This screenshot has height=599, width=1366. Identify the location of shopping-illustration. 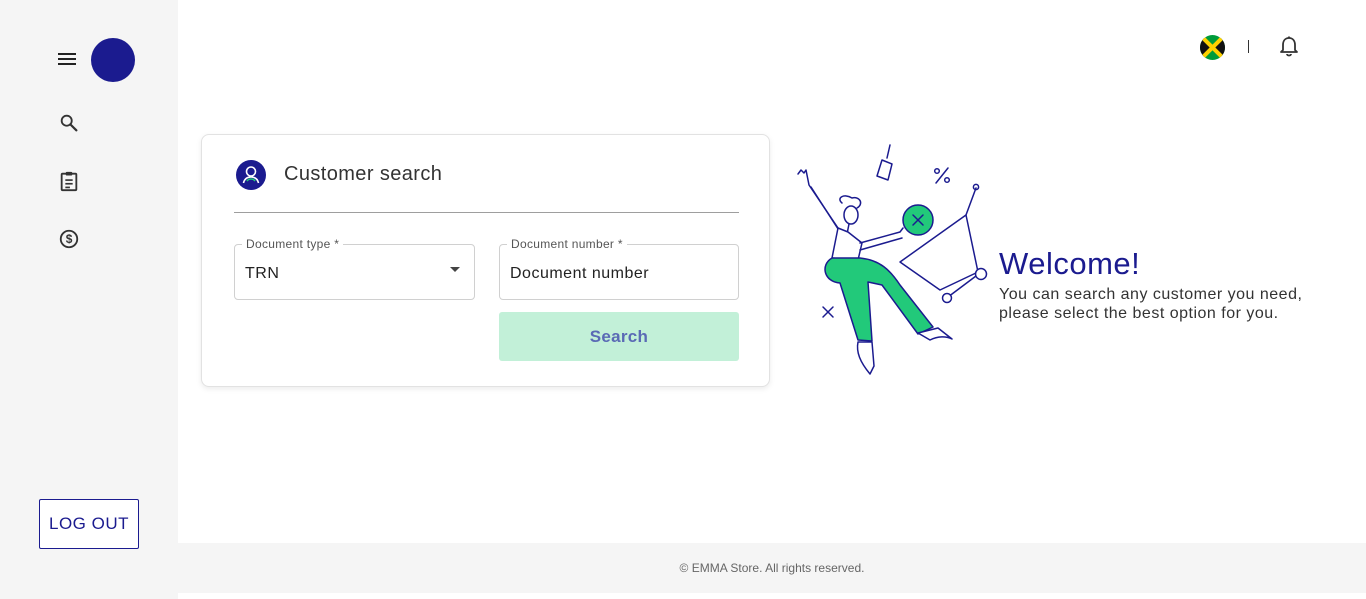
(895, 262).